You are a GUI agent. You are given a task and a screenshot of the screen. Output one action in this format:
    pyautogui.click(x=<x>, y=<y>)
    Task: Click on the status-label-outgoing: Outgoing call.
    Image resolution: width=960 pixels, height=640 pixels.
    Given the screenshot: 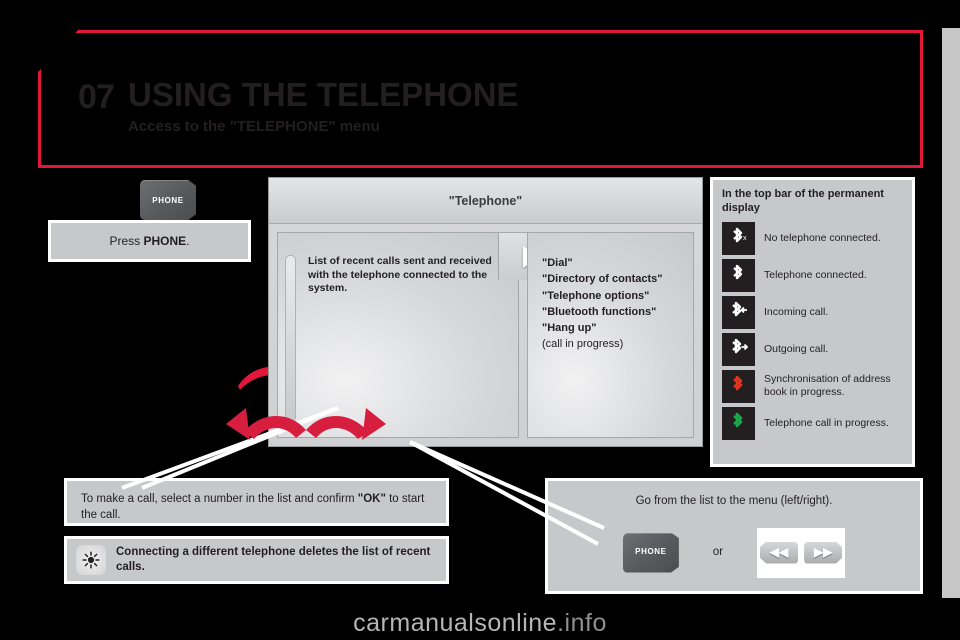 What is the action you would take?
    pyautogui.click(x=796, y=348)
    